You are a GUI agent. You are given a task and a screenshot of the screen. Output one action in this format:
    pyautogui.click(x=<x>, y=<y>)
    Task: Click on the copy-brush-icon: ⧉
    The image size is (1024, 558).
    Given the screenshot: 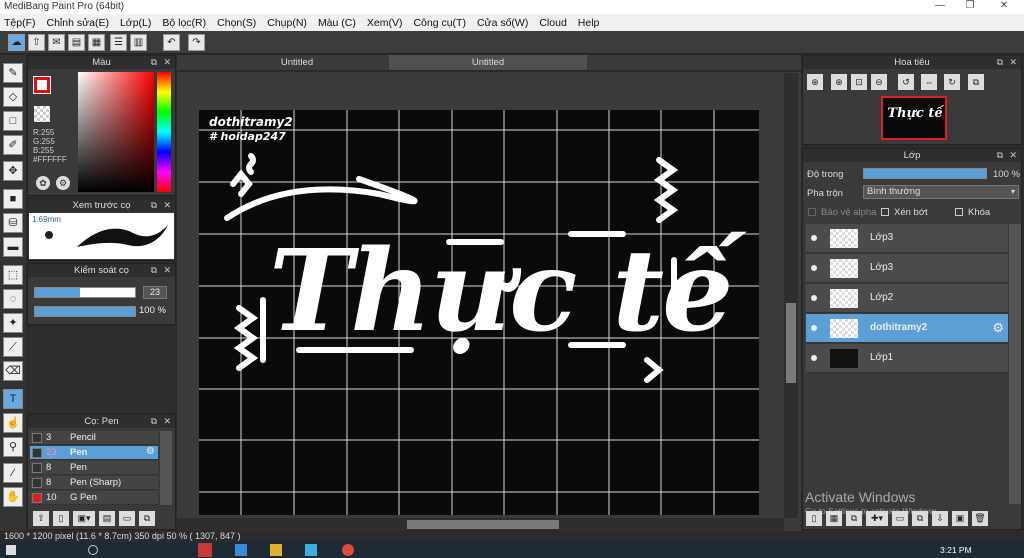 What is the action you would take?
    pyautogui.click(x=147, y=518)
    